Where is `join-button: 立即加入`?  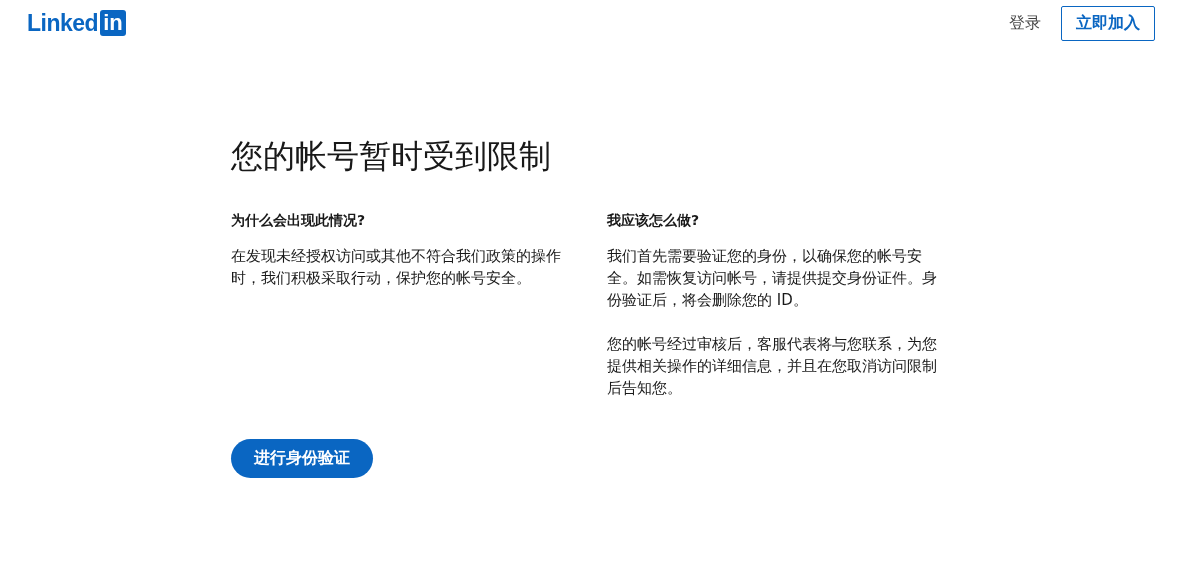 join-button: 立即加入 is located at coordinates (1108, 23).